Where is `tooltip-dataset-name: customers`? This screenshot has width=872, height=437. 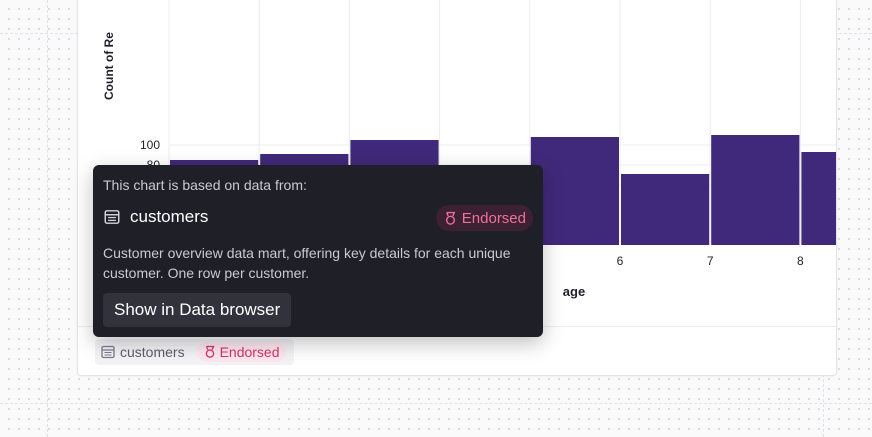
tooltip-dataset-name: customers is located at coordinates (169, 216).